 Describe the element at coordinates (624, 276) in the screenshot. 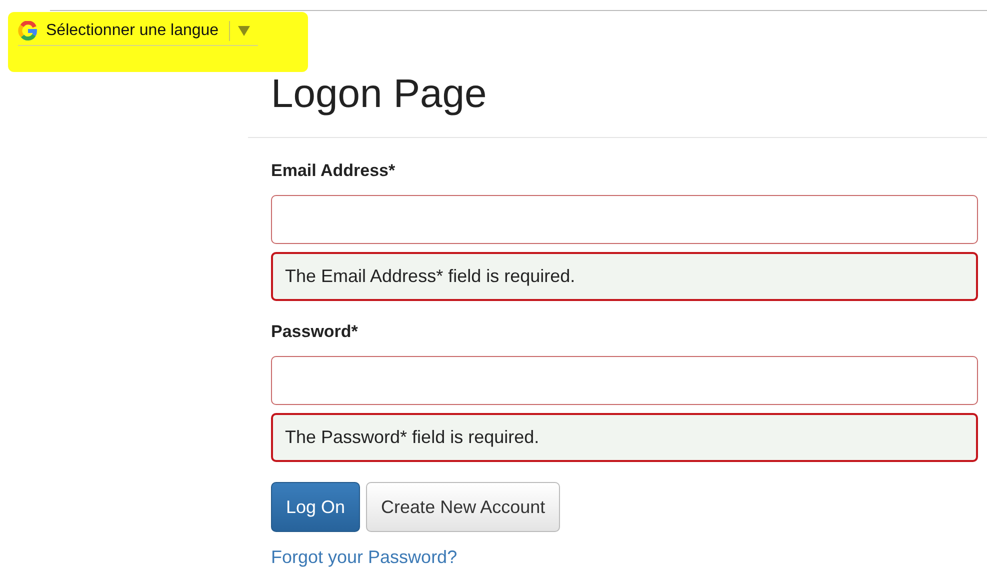

I see `validation-error: The Email Address* field is required.` at that location.